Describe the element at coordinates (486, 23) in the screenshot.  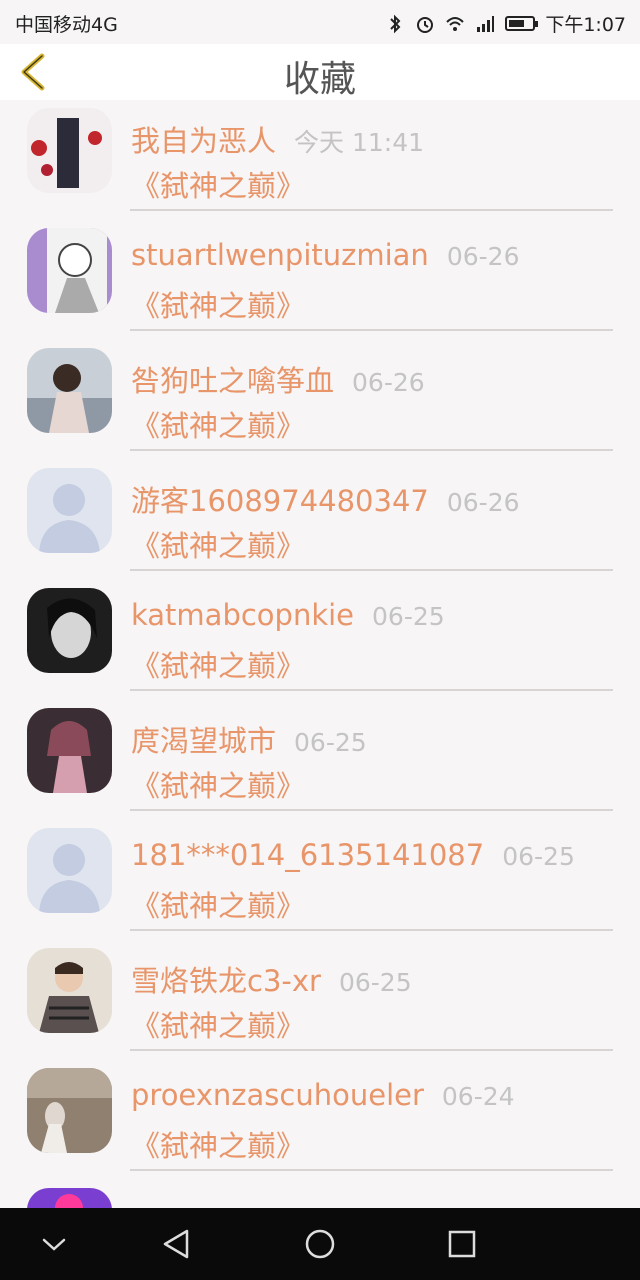
I see `signal-icon` at that location.